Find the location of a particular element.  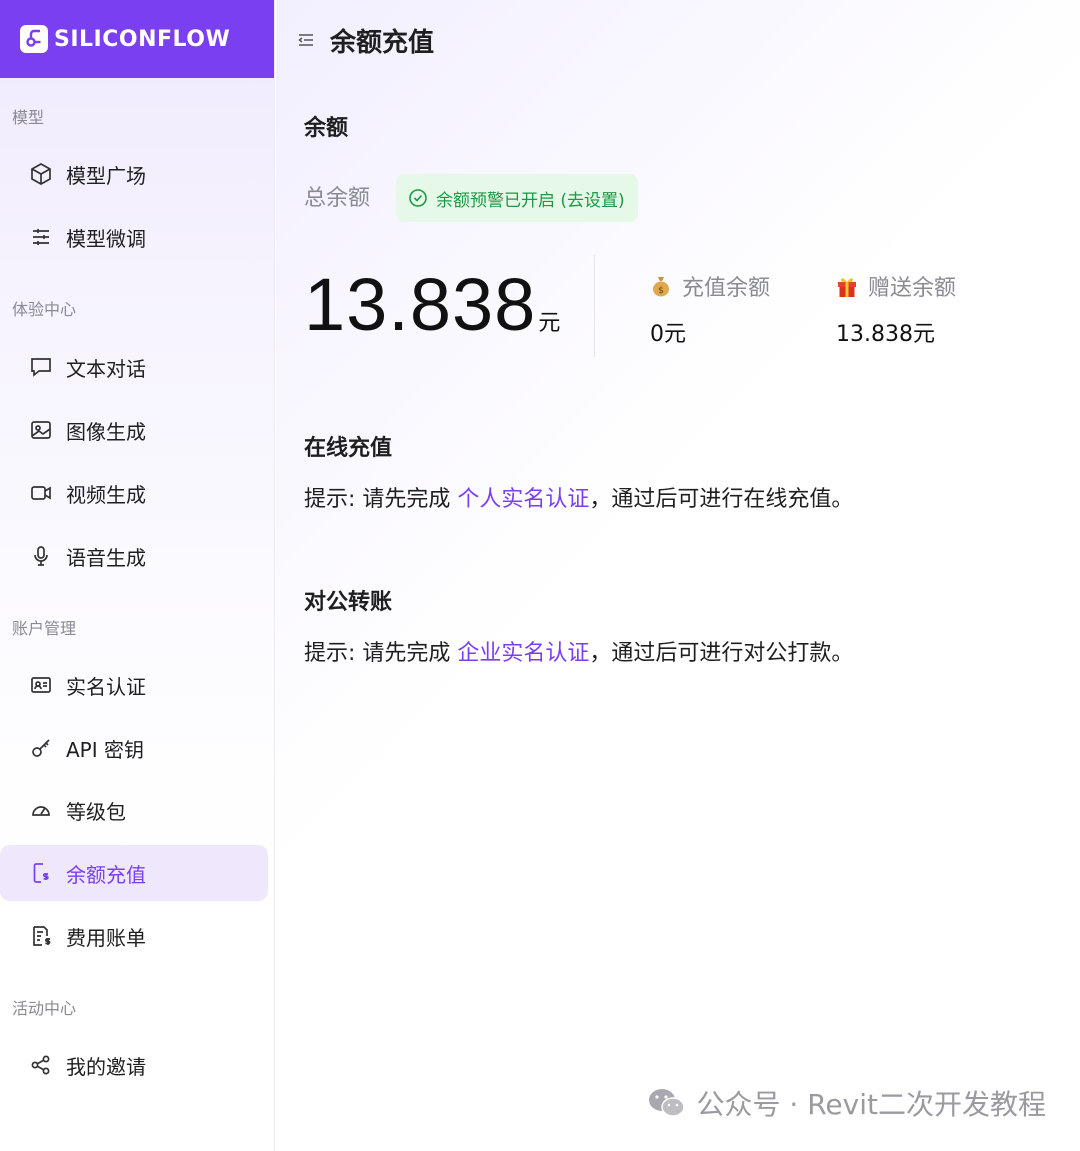

balance-alert-badge: 余额预警已开启 (去设置) is located at coordinates (517, 198).